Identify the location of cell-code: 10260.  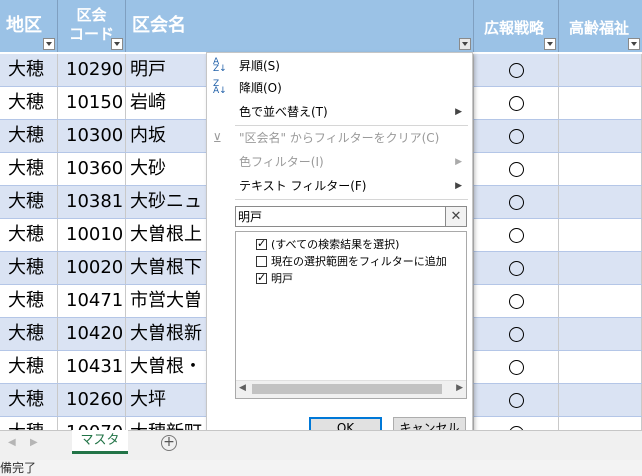
(92, 400).